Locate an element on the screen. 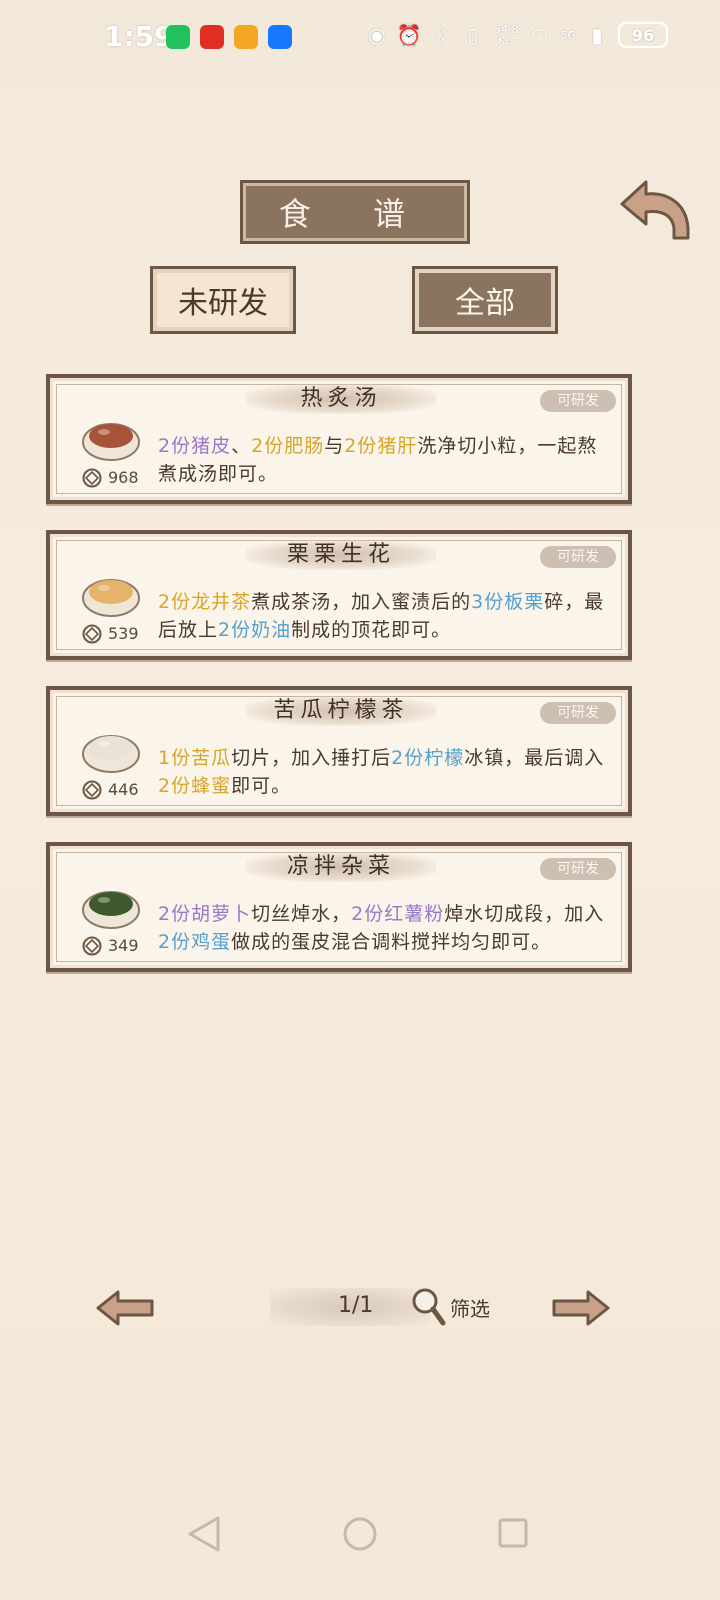 The width and height of the screenshot is (720, 1600). ingredient-highlight: 2份猪肝 is located at coordinates (381, 446).